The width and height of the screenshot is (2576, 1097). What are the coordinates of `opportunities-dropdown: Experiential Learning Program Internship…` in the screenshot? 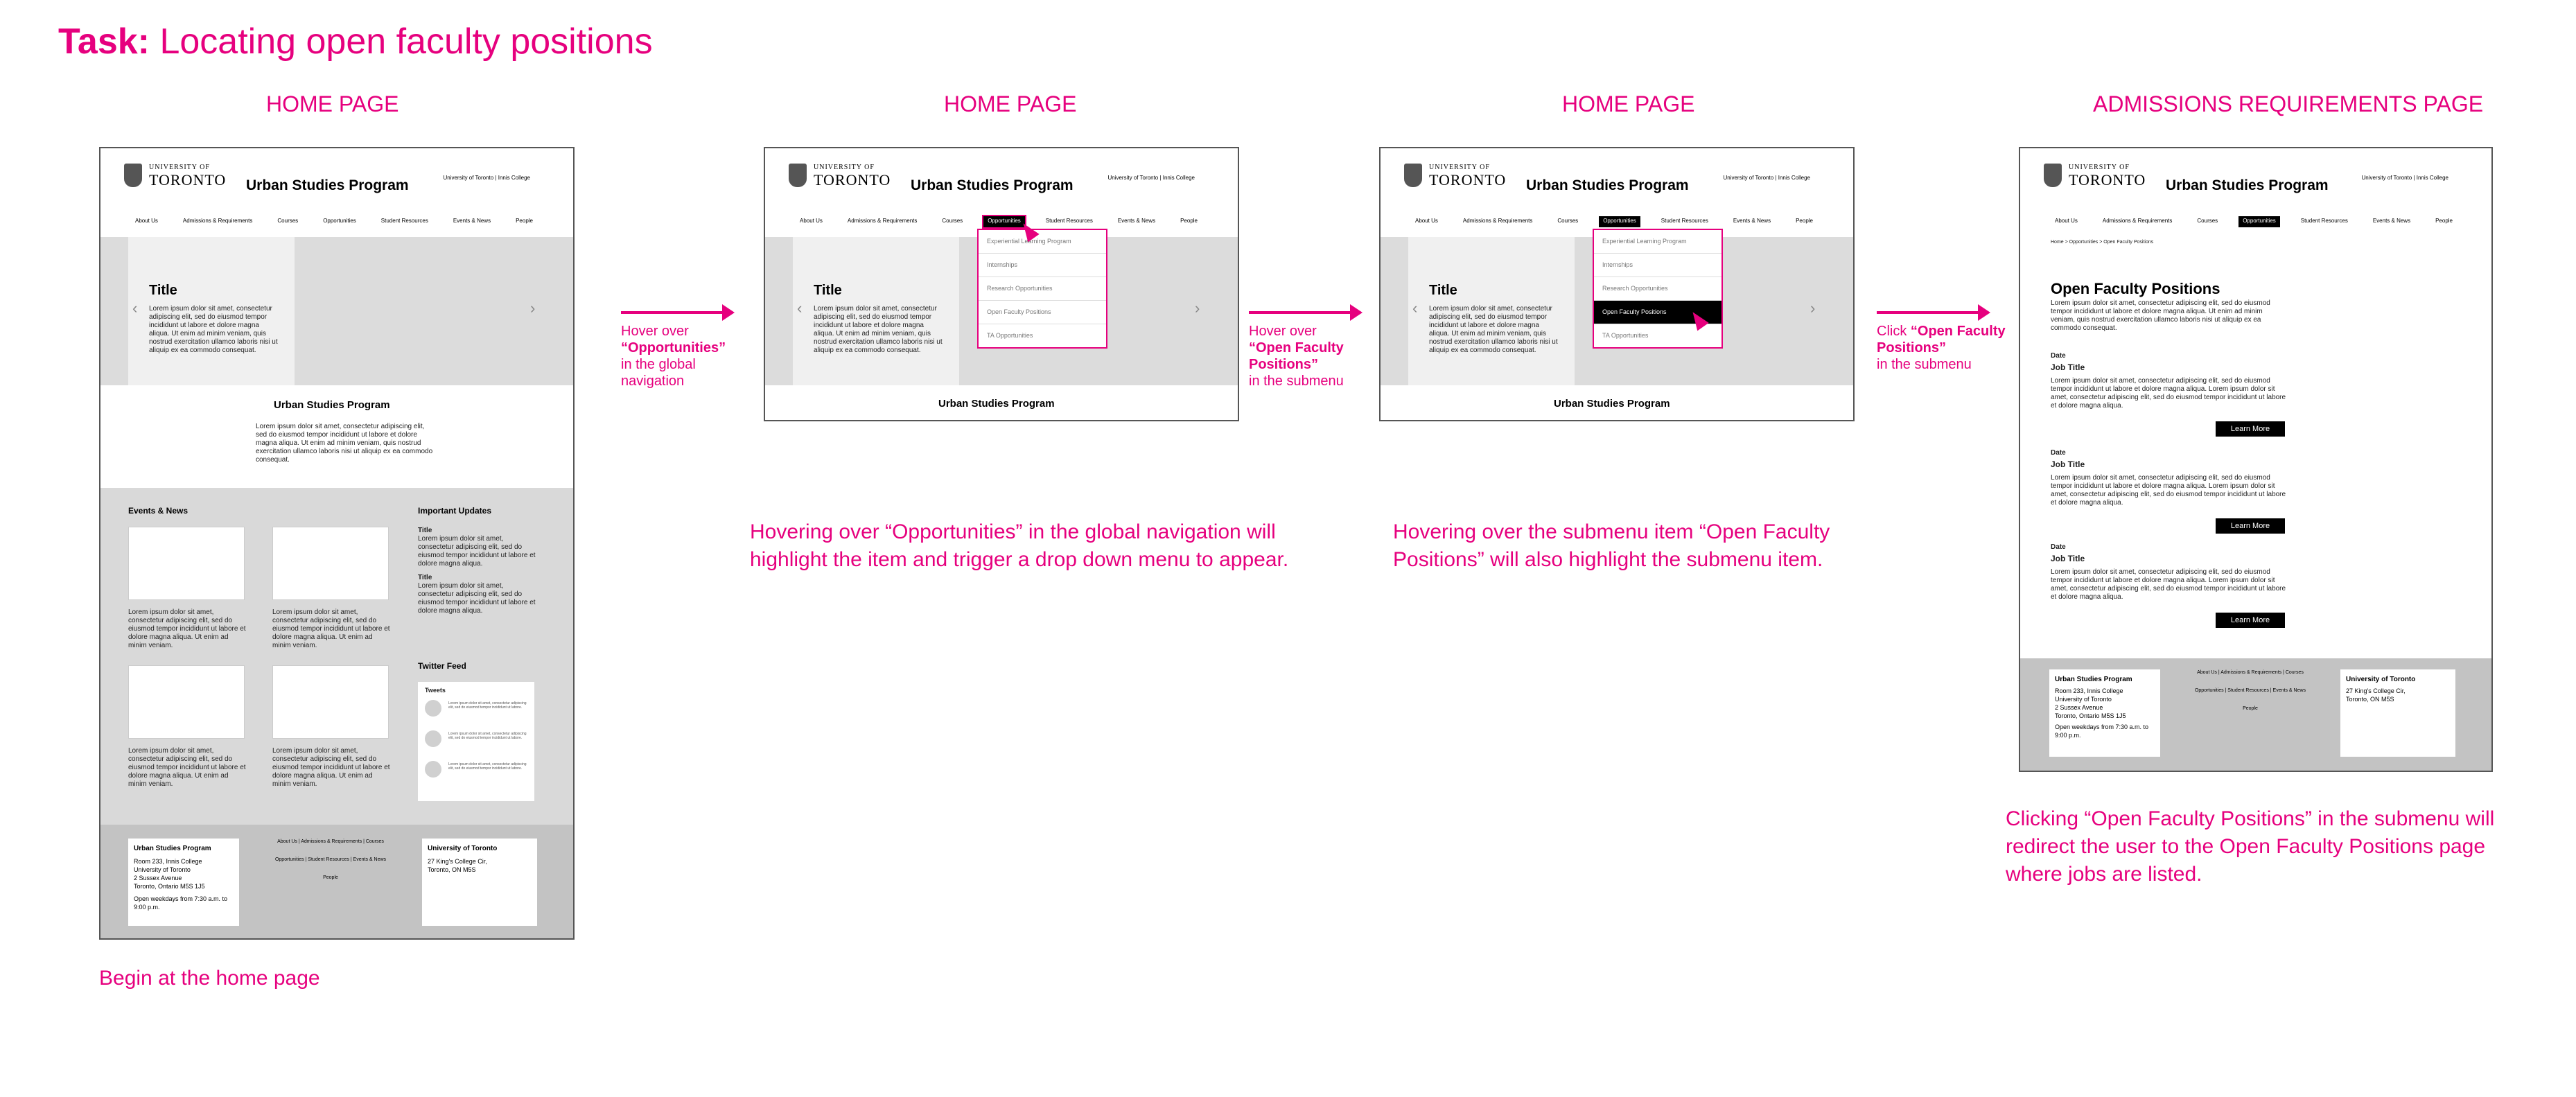 It's located at (1658, 289).